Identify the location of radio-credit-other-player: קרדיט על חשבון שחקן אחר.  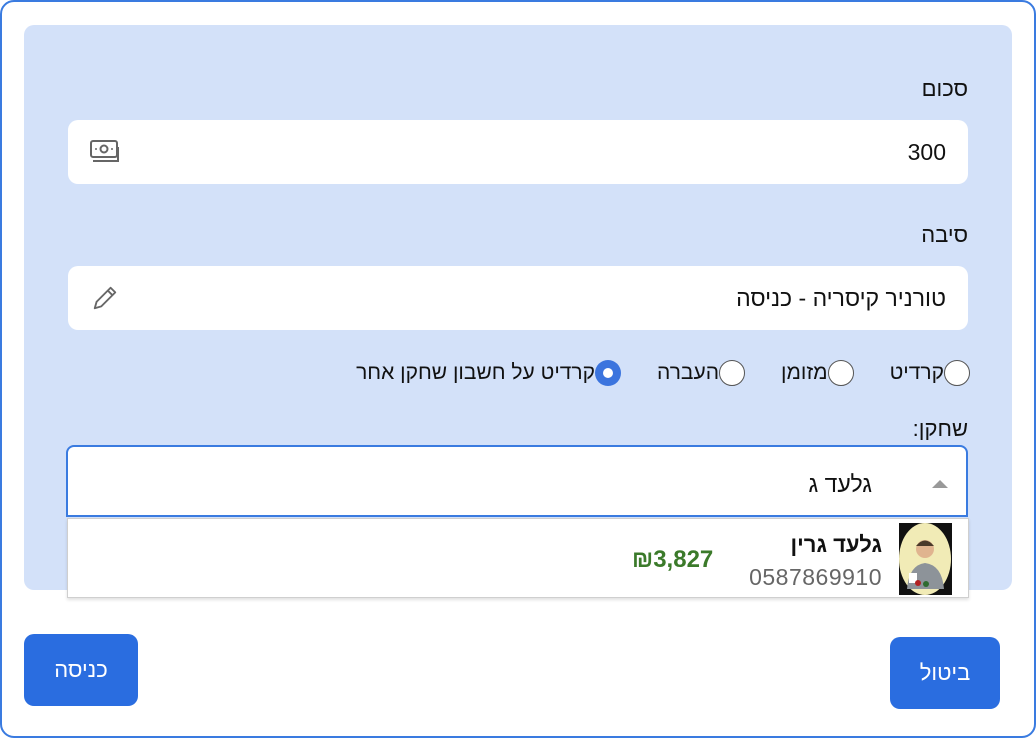
(489, 373).